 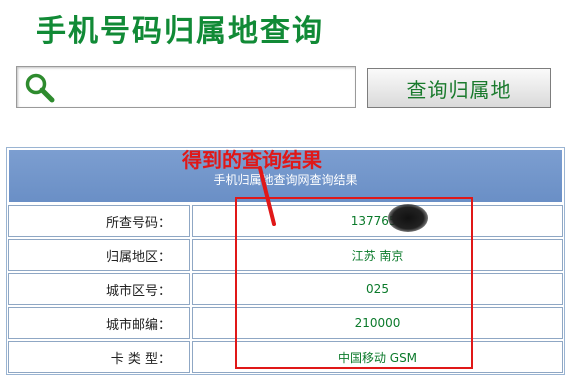 What do you see at coordinates (99, 221) in the screenshot?
I see `row-label: 所查号码：` at bounding box center [99, 221].